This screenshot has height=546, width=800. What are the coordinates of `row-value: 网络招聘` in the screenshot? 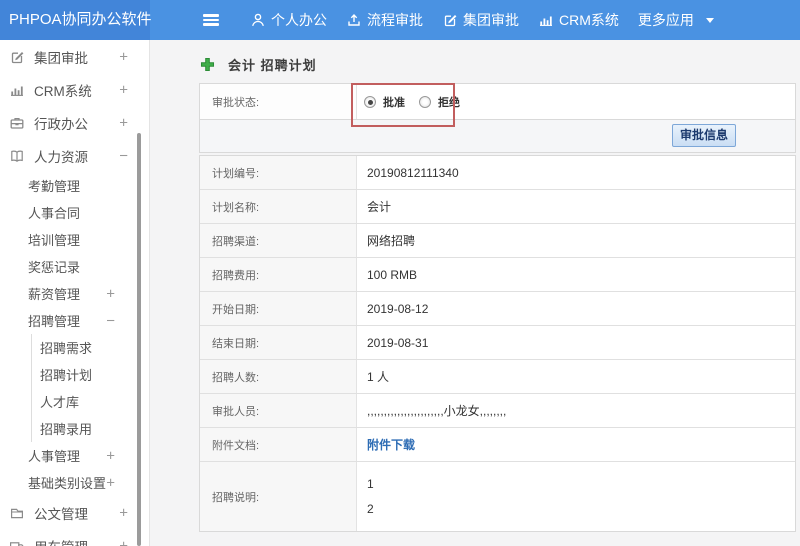 It's located at (391, 241).